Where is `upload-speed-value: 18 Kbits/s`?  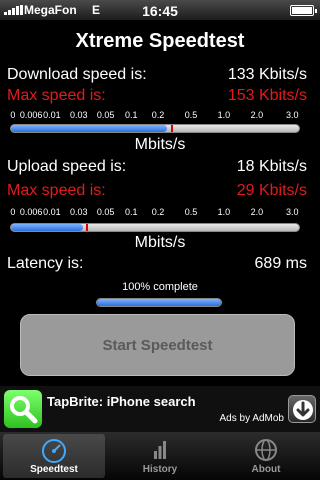
upload-speed-value: 18 Kbits/s is located at coordinates (271, 166).